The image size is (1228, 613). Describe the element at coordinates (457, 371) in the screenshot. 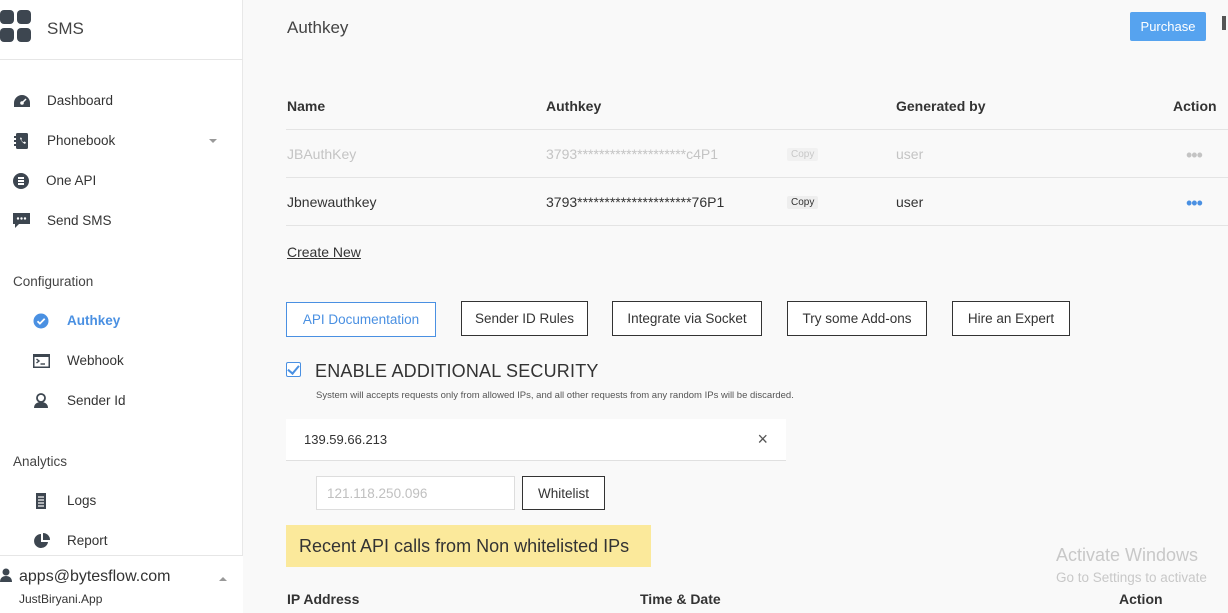

I see `security-title: ENABLE ADDITIONAL SECURITY` at that location.